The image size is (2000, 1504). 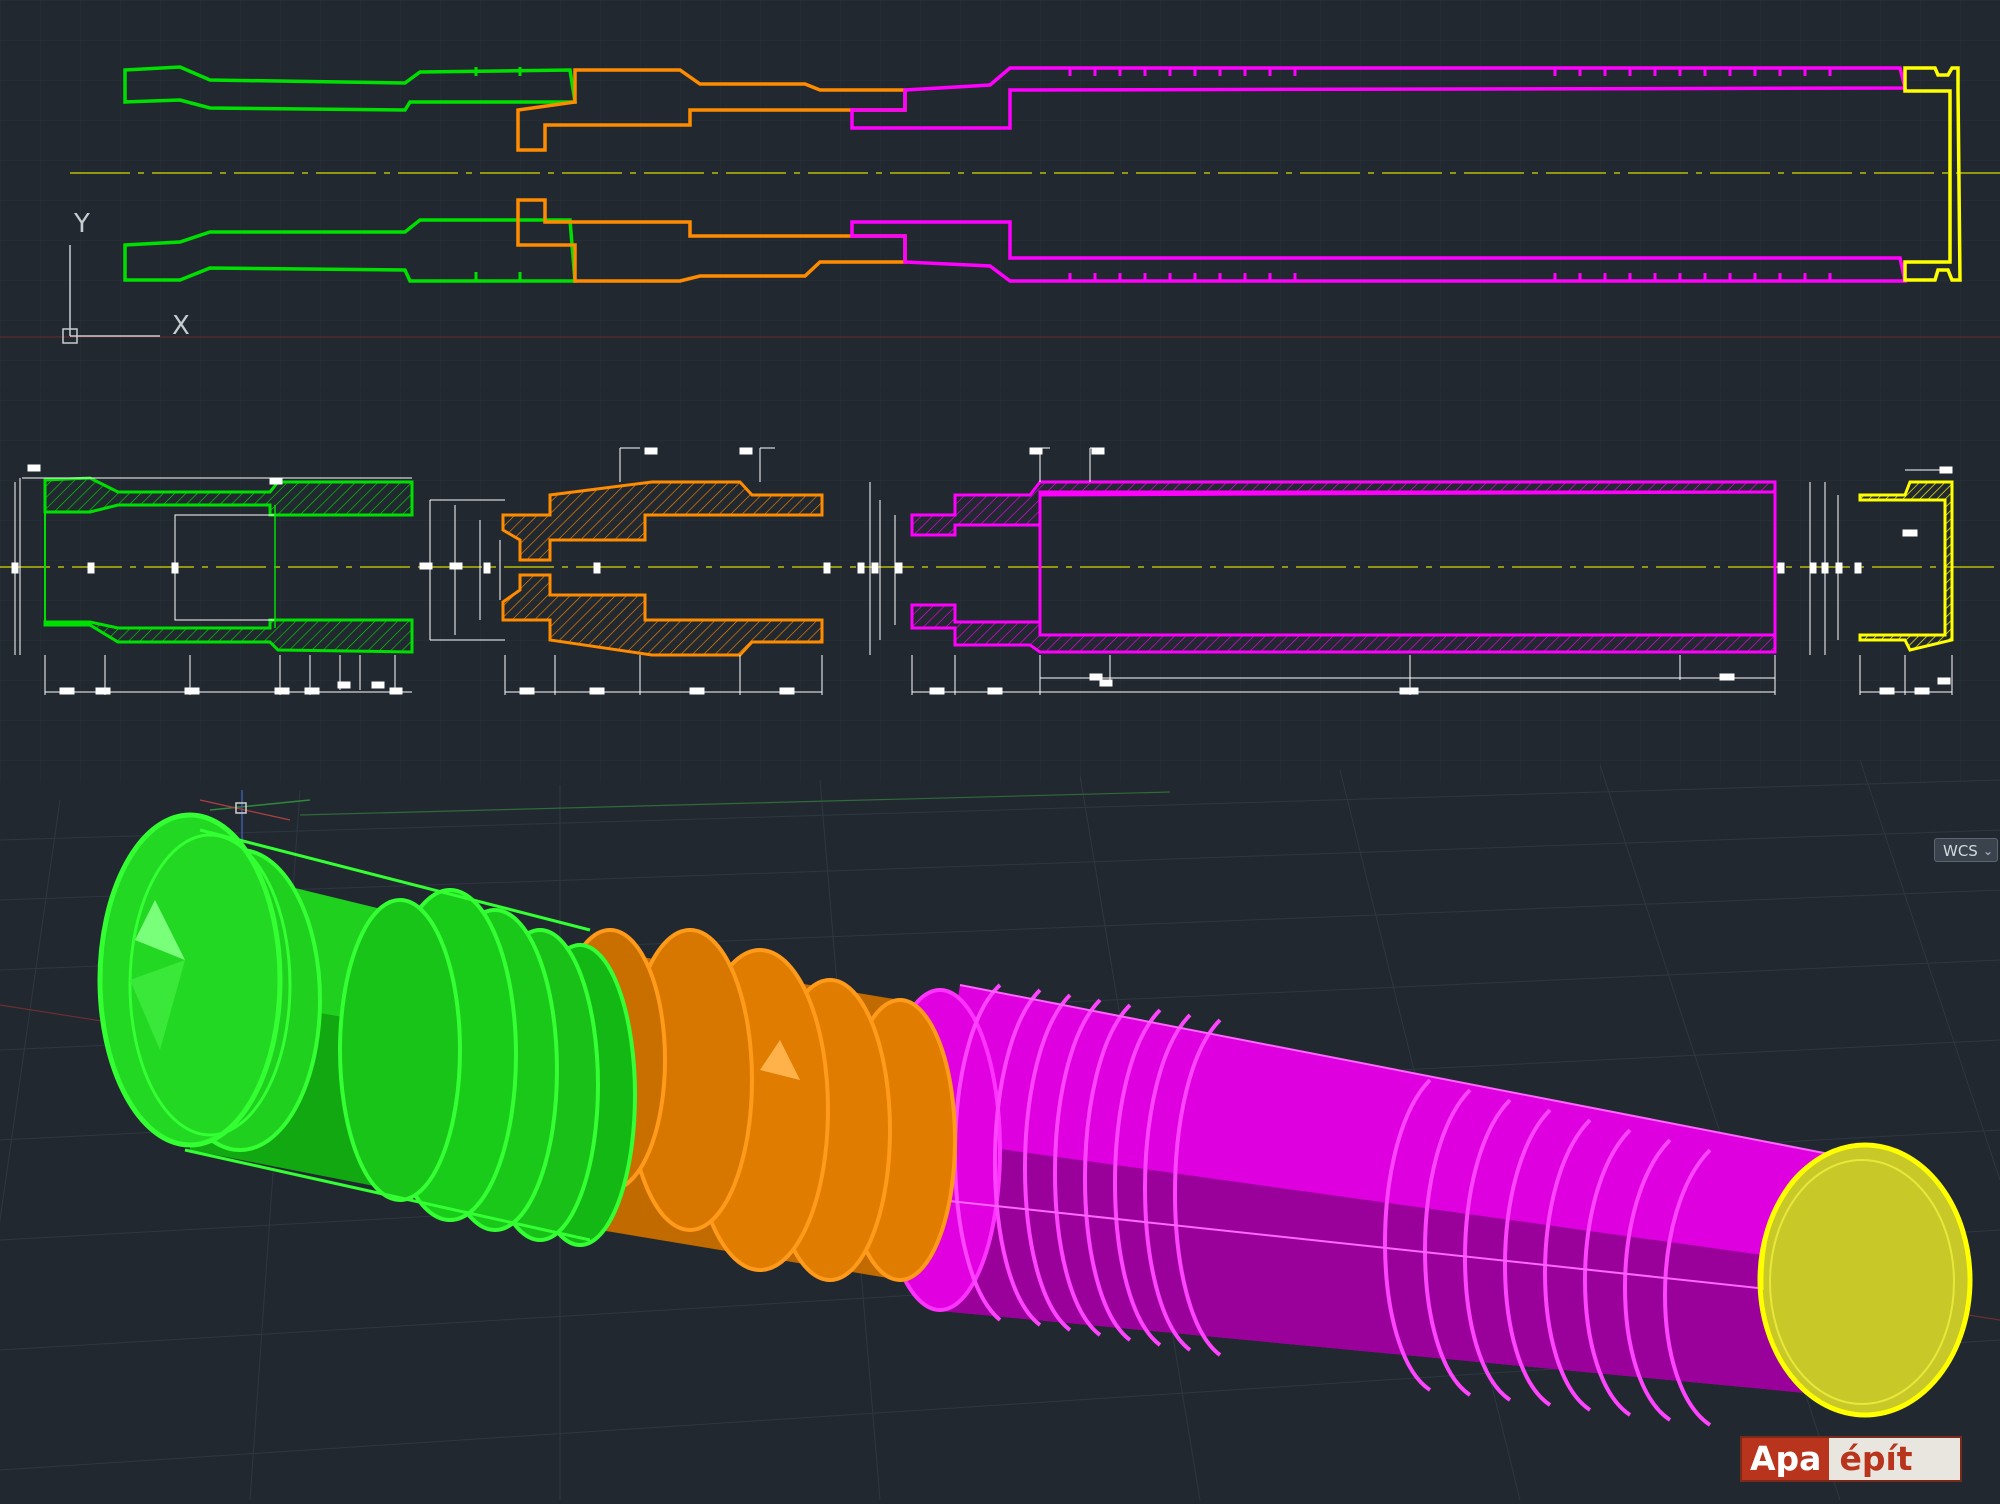 What do you see at coordinates (1987, 851) in the screenshot?
I see `chevron-down-icon: ⌄` at bounding box center [1987, 851].